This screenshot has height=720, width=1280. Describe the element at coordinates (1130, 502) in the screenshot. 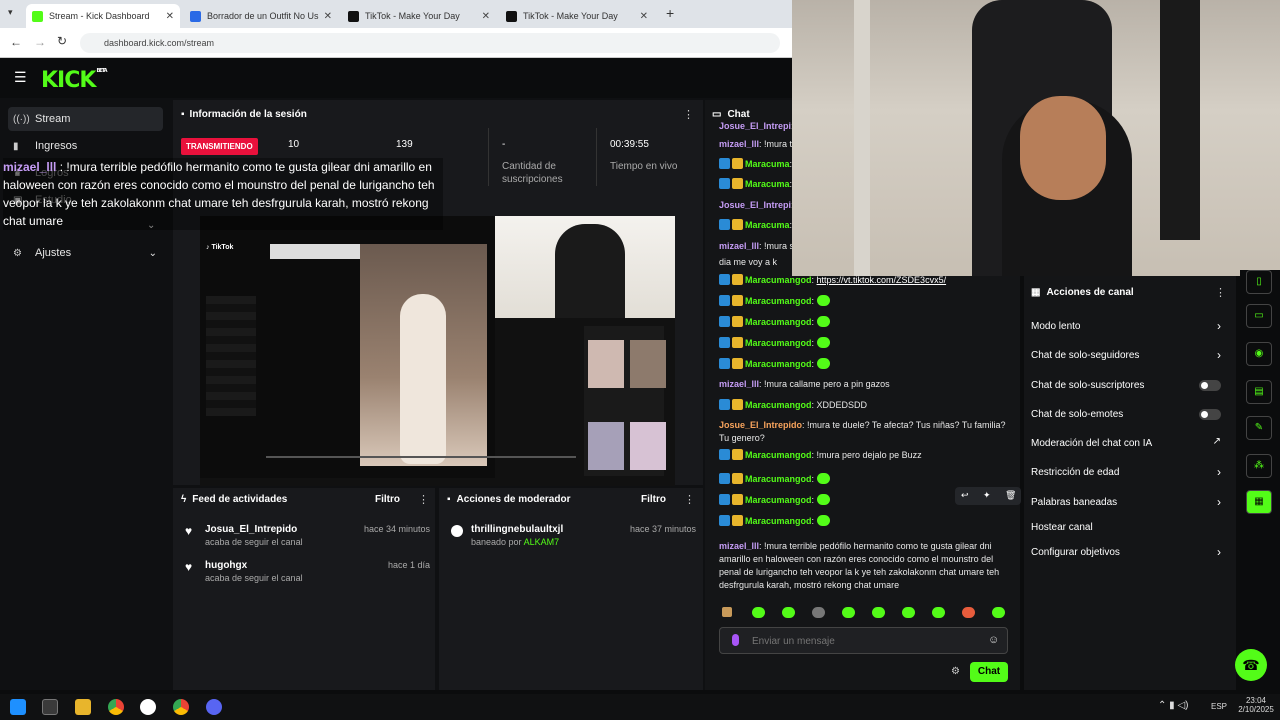

I see `channel-action-item: Palabras baneadas ›` at that location.